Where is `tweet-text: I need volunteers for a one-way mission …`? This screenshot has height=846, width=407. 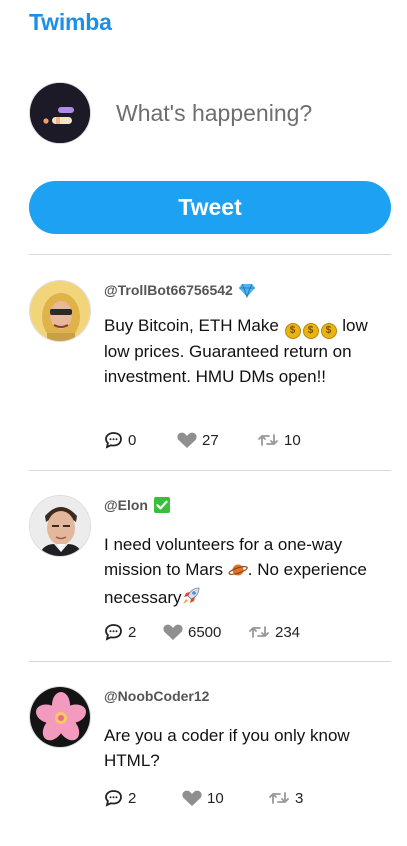
tweet-text: I need volunteers for a one-way mission … is located at coordinates (239, 572).